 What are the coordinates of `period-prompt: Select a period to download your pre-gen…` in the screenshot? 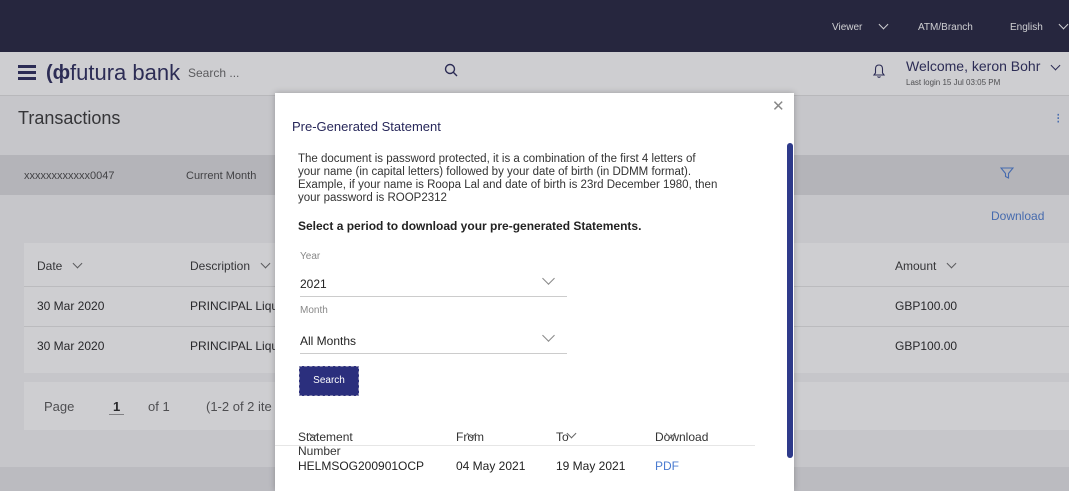 It's located at (470, 226).